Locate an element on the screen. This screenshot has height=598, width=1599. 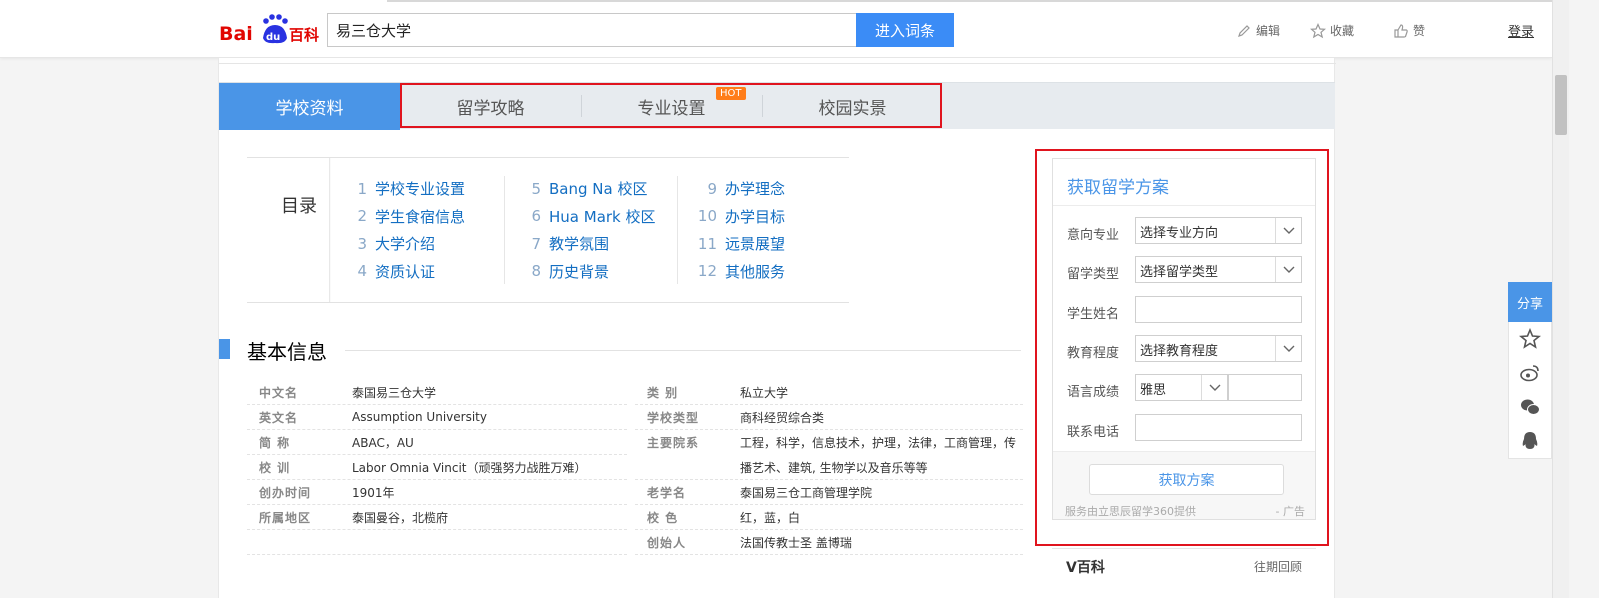
star-icon is located at coordinates (1318, 30).